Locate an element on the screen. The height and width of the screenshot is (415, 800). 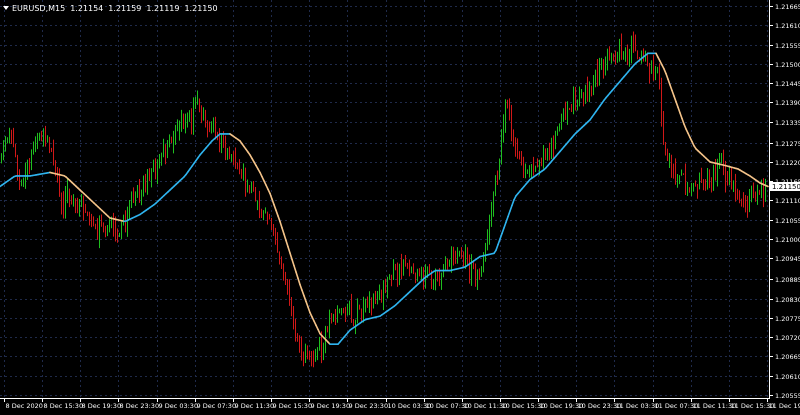
x-tick-label: 11 Dec 19:30 is located at coordinates (784, 406).